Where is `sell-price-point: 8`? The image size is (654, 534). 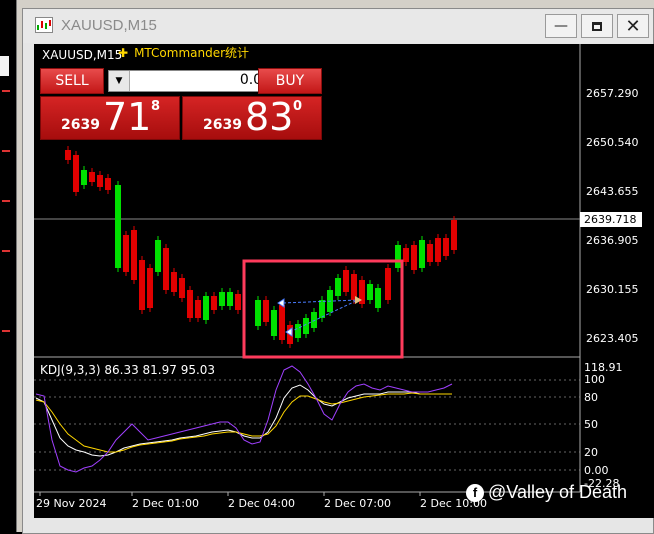
sell-price-point: 8 is located at coordinates (156, 106).